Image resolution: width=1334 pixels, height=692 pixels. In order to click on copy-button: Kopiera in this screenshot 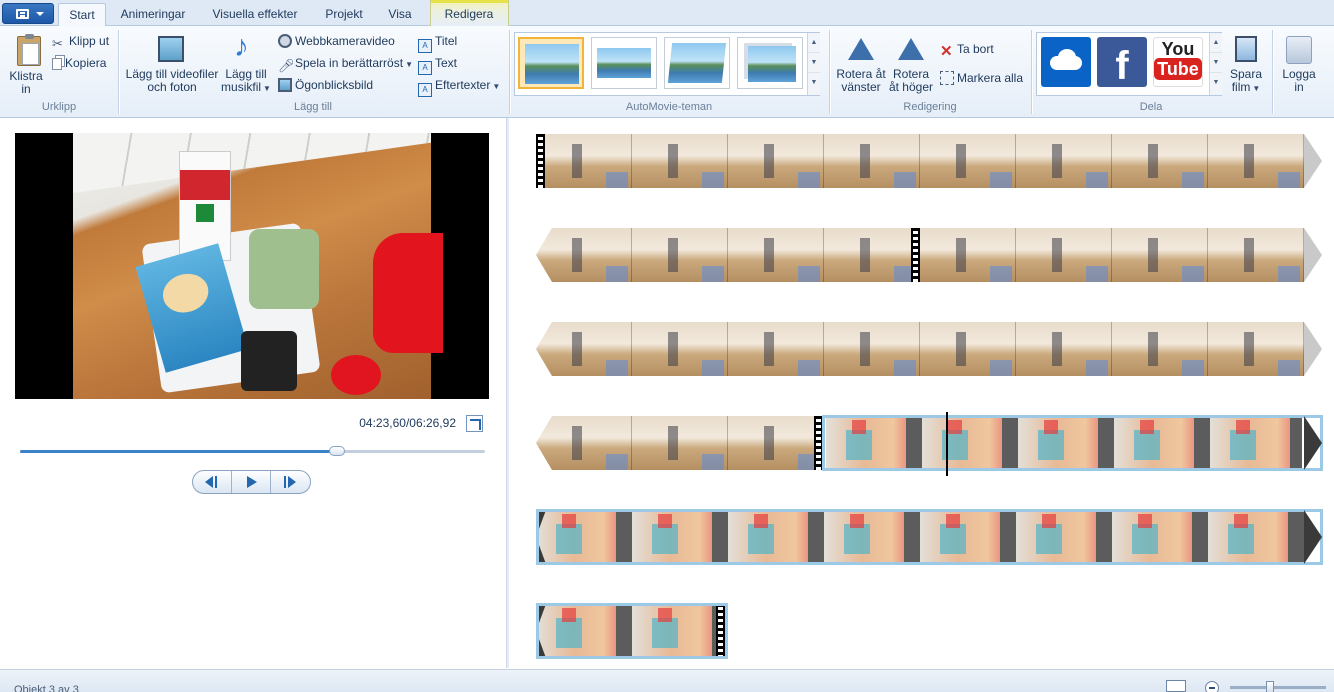, I will do `click(79, 63)`.